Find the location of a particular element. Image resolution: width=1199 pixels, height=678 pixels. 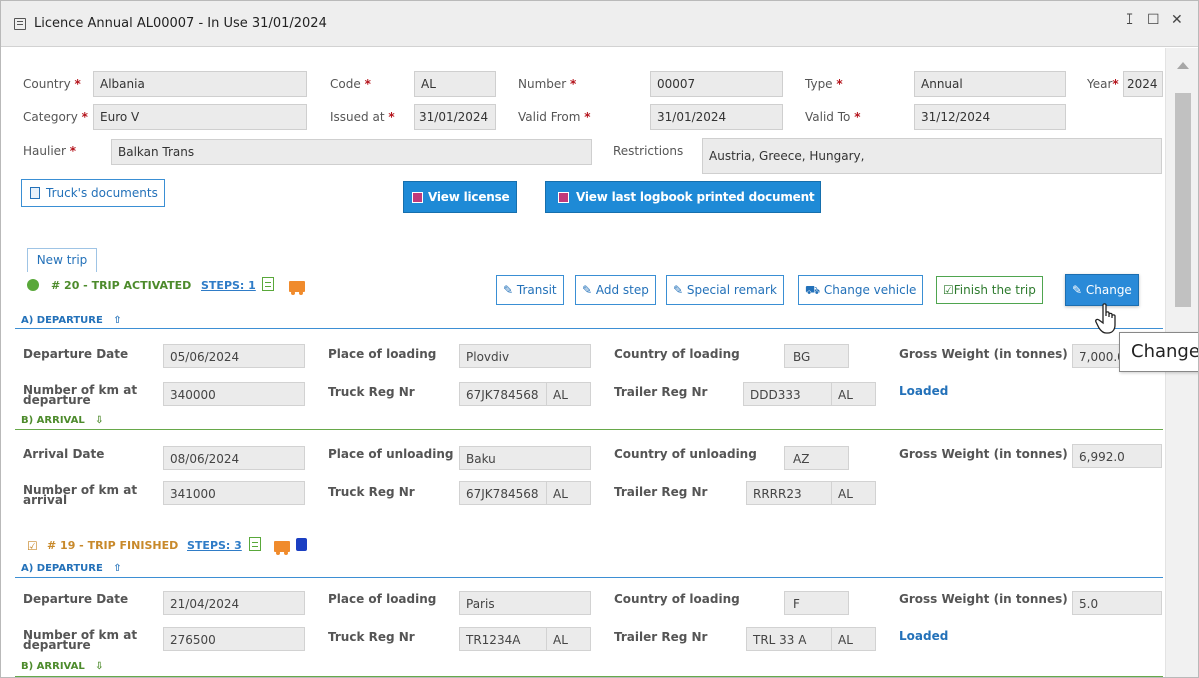

lock-icon is located at coordinates (301, 544).